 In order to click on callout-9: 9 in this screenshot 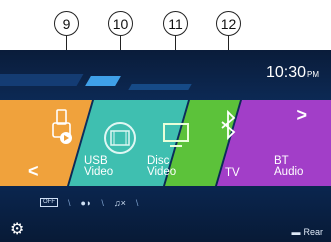, I will do `click(66, 23)`.